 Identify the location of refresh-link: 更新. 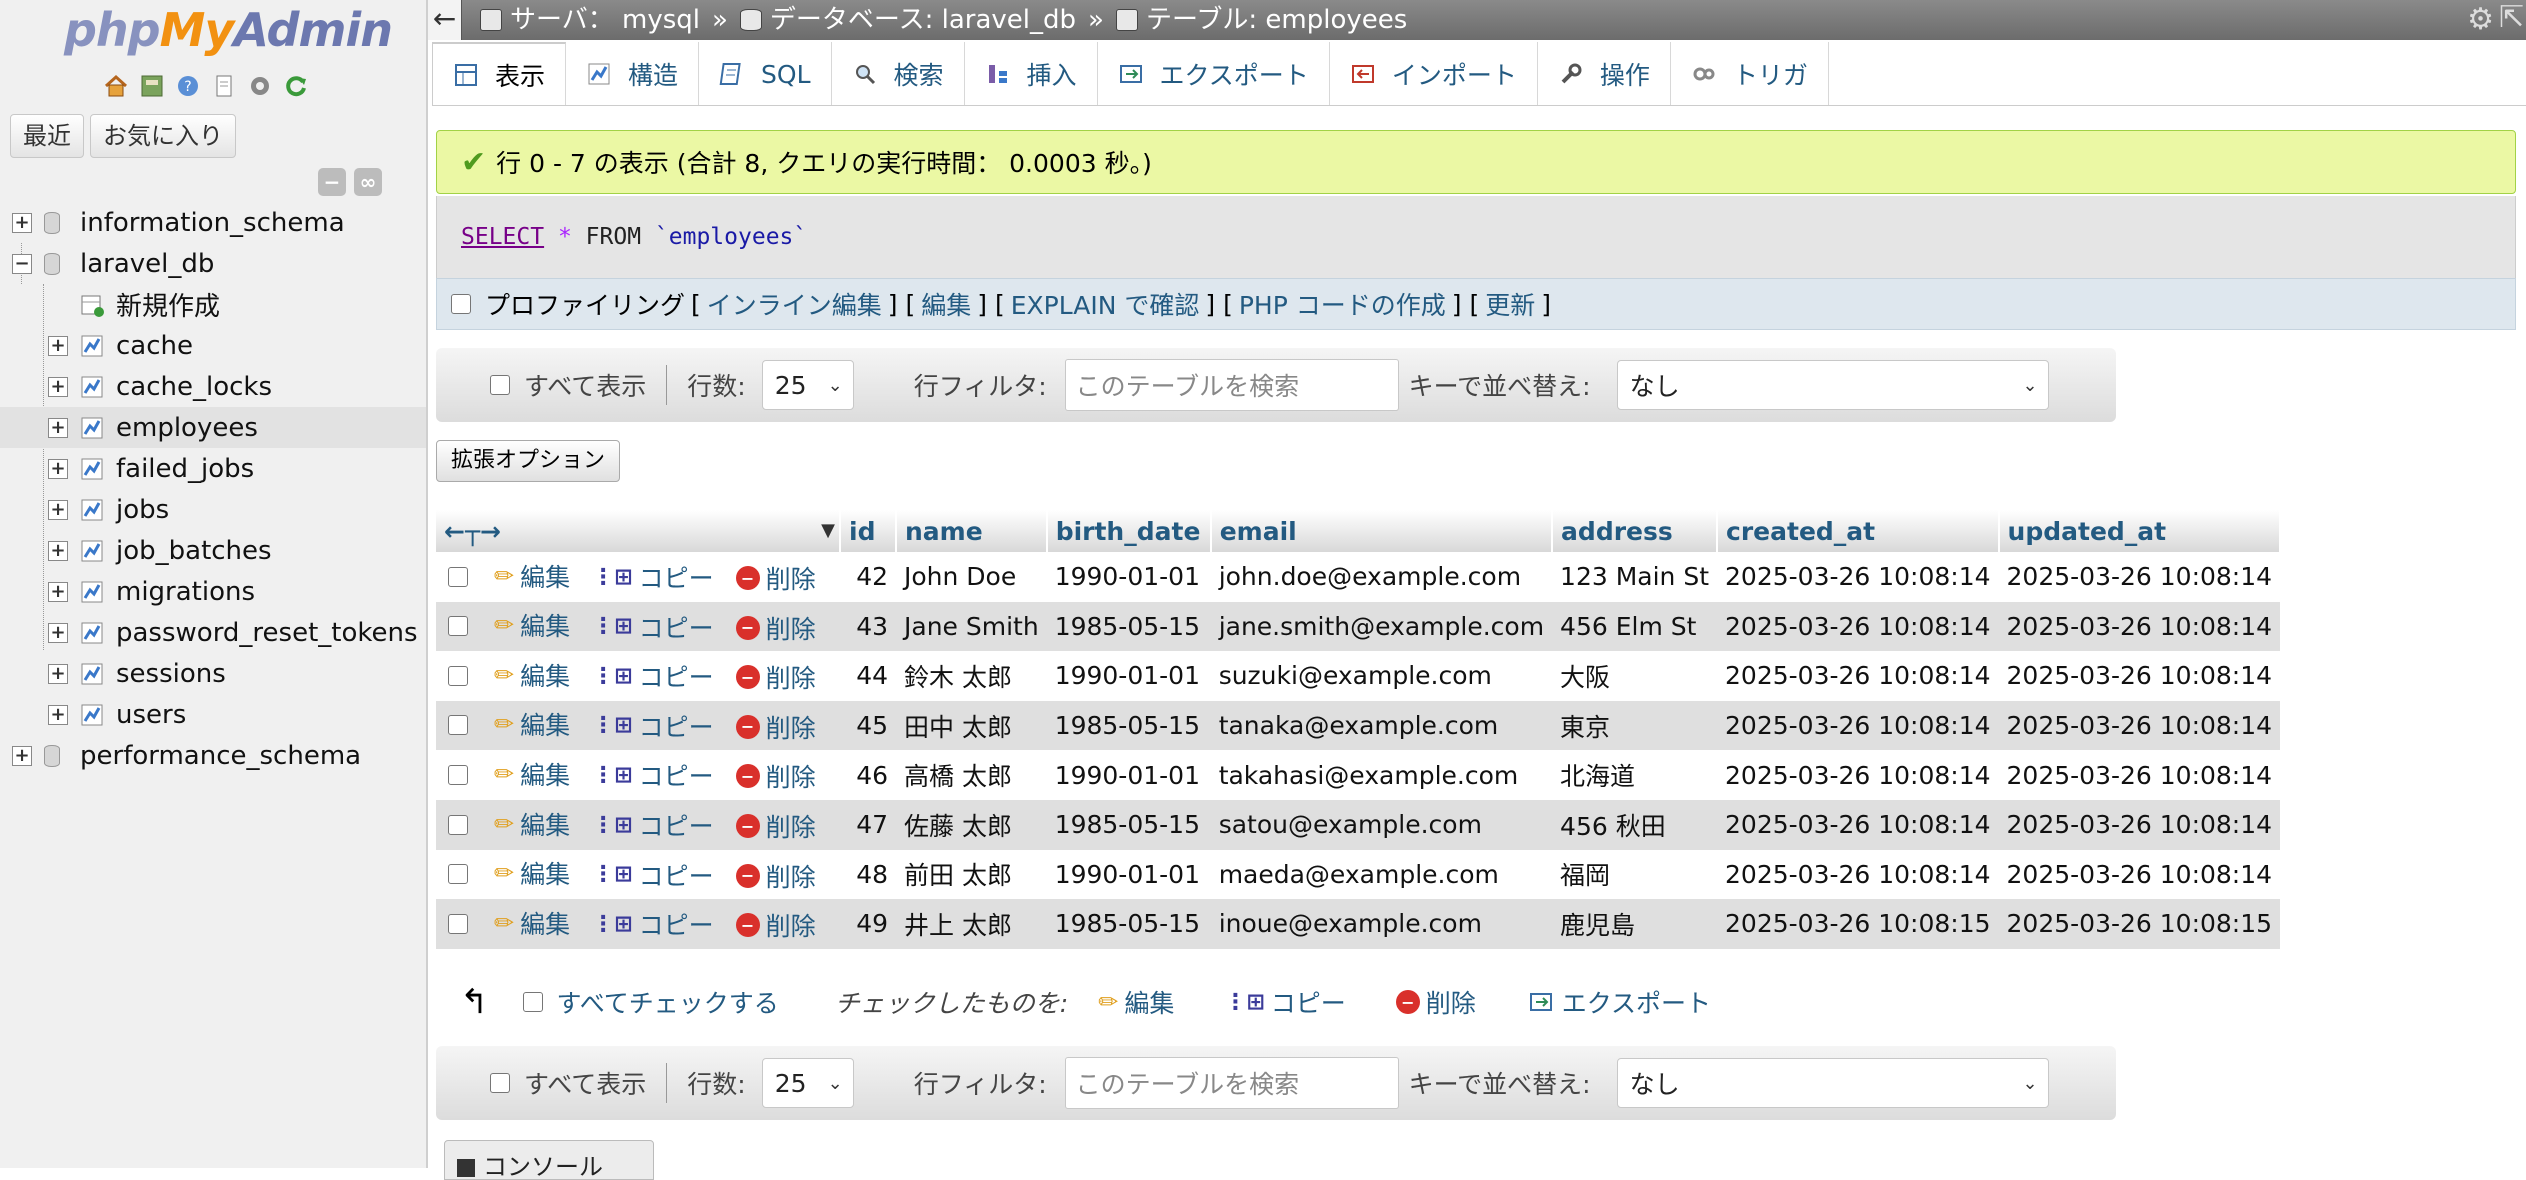
(1510, 304).